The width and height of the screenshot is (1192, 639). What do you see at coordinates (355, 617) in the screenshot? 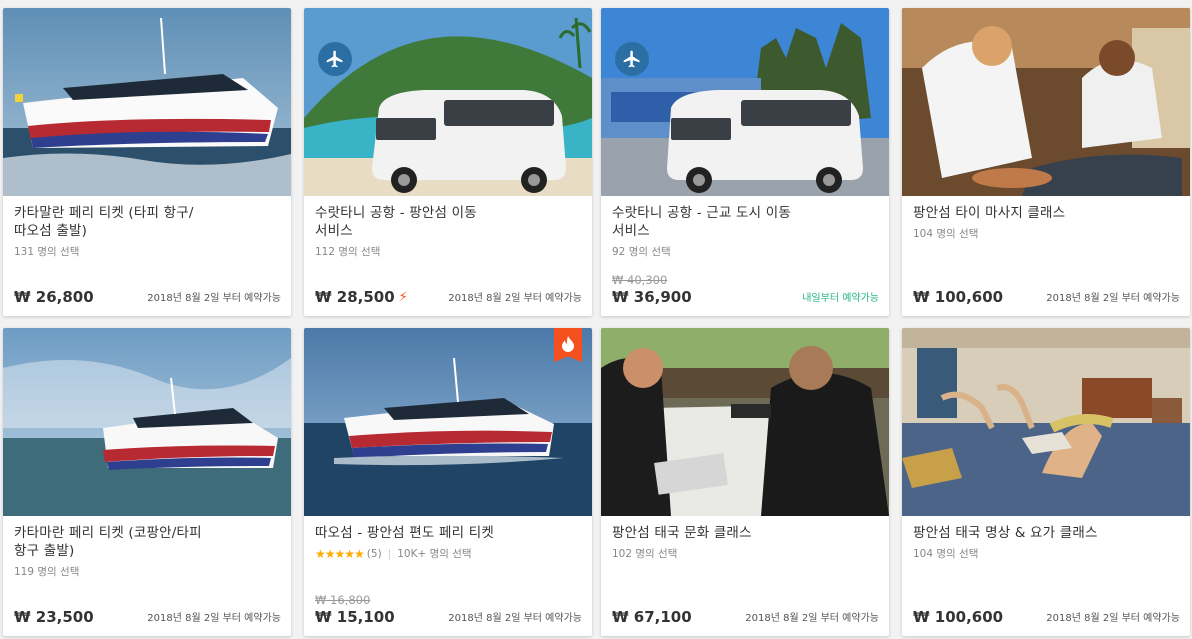
I see `price: ₩ 15,100` at bounding box center [355, 617].